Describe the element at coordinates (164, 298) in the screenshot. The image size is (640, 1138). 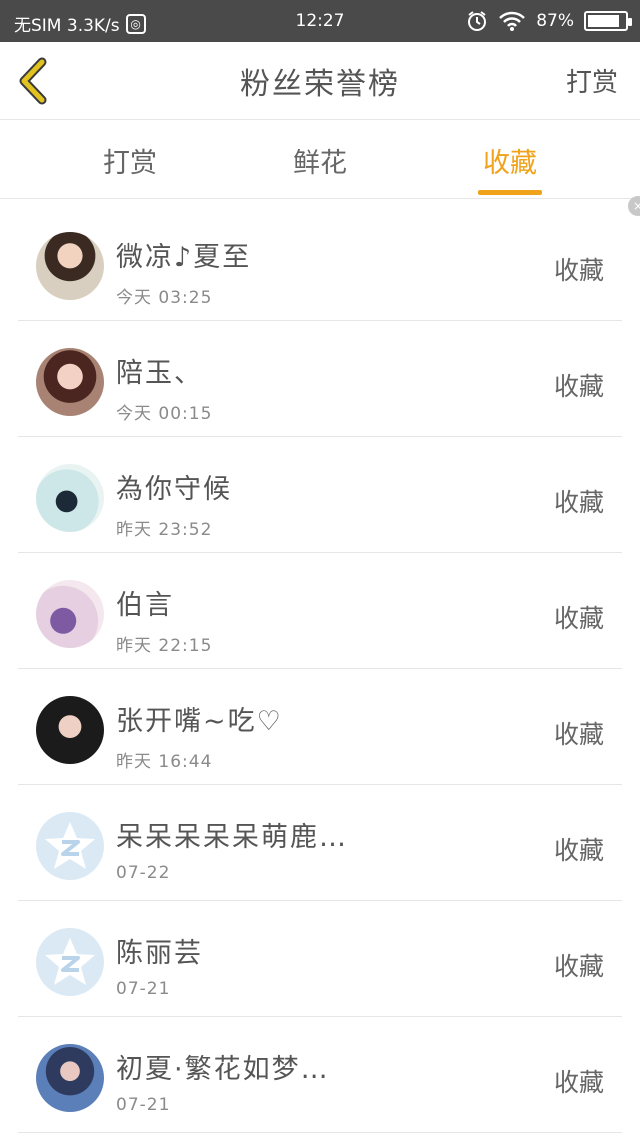
I see `fan-time: 今天 03:25` at that location.